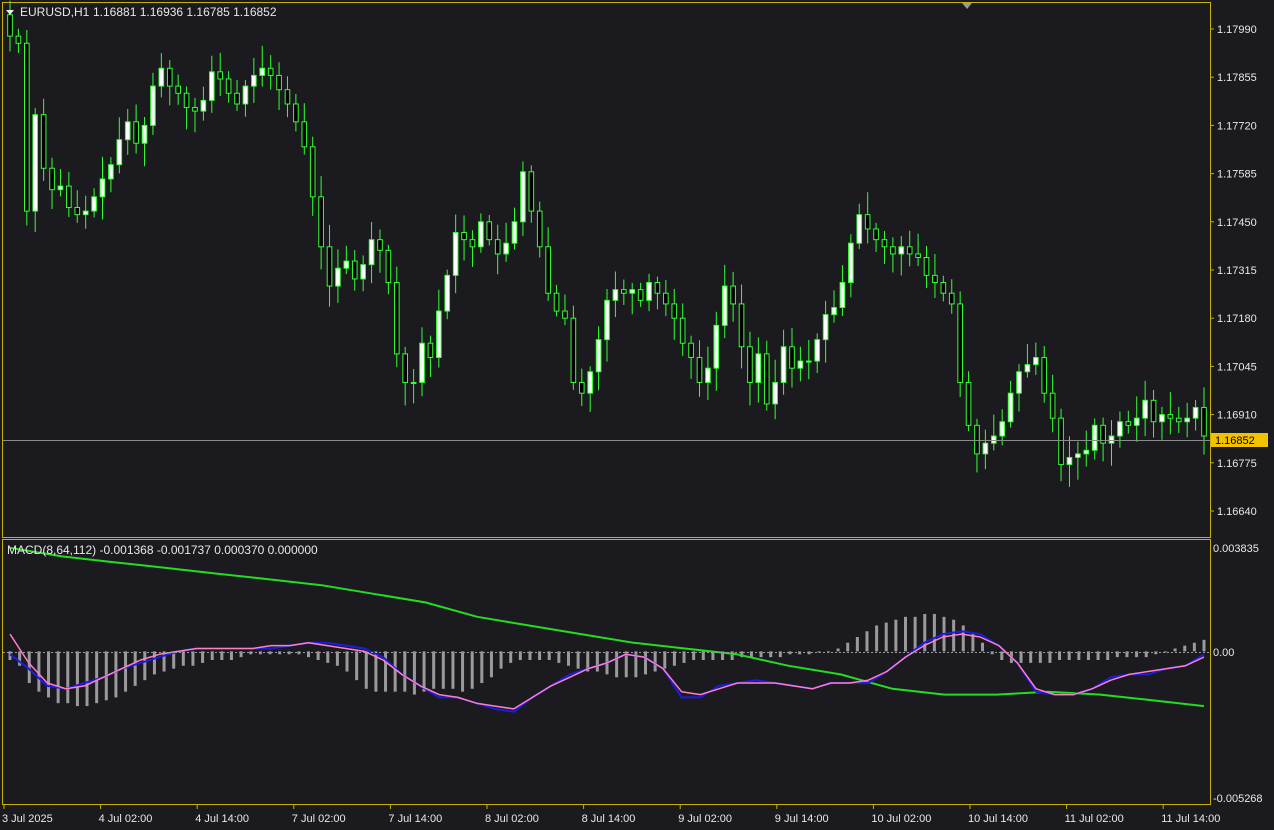  Describe the element at coordinates (512, 819) in the screenshot. I see `time-tick-label: 8 Jul 02:00` at that location.